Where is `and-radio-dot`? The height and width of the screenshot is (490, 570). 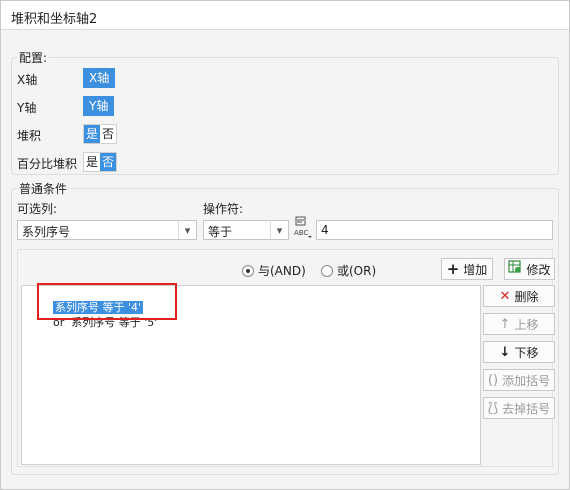
and-radio-dot is located at coordinates (248, 270).